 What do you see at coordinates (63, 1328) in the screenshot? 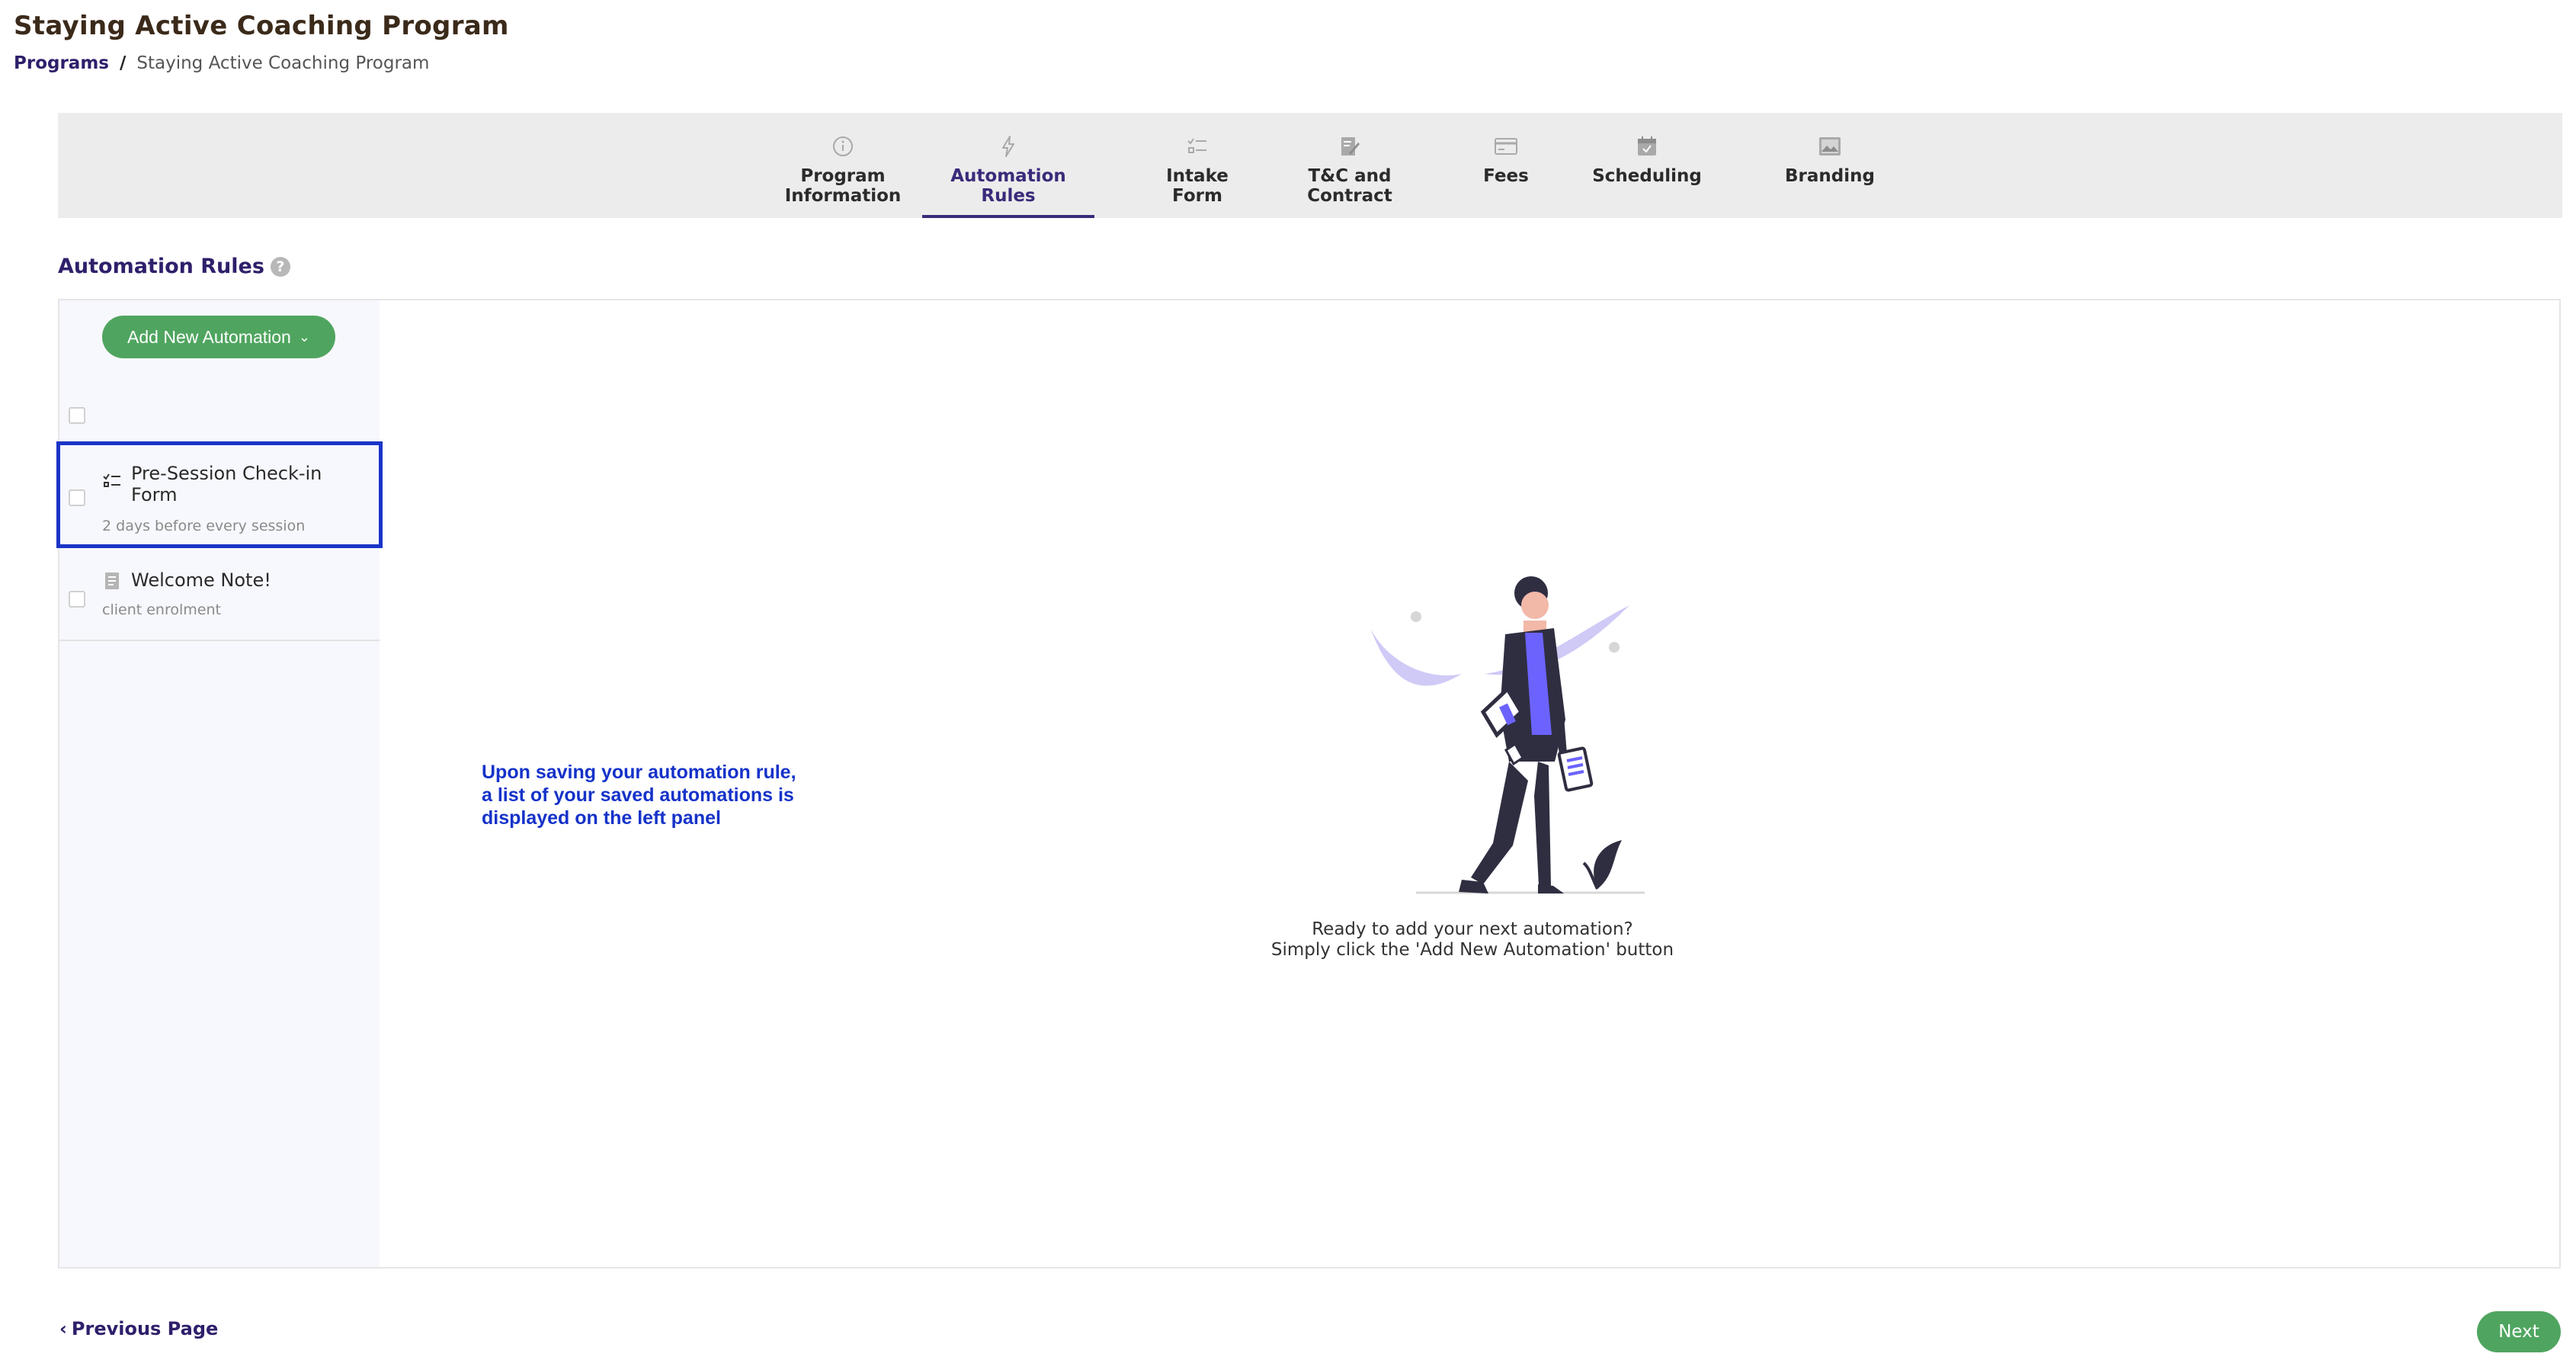
I see `chevron-left-icon: ‹` at bounding box center [63, 1328].